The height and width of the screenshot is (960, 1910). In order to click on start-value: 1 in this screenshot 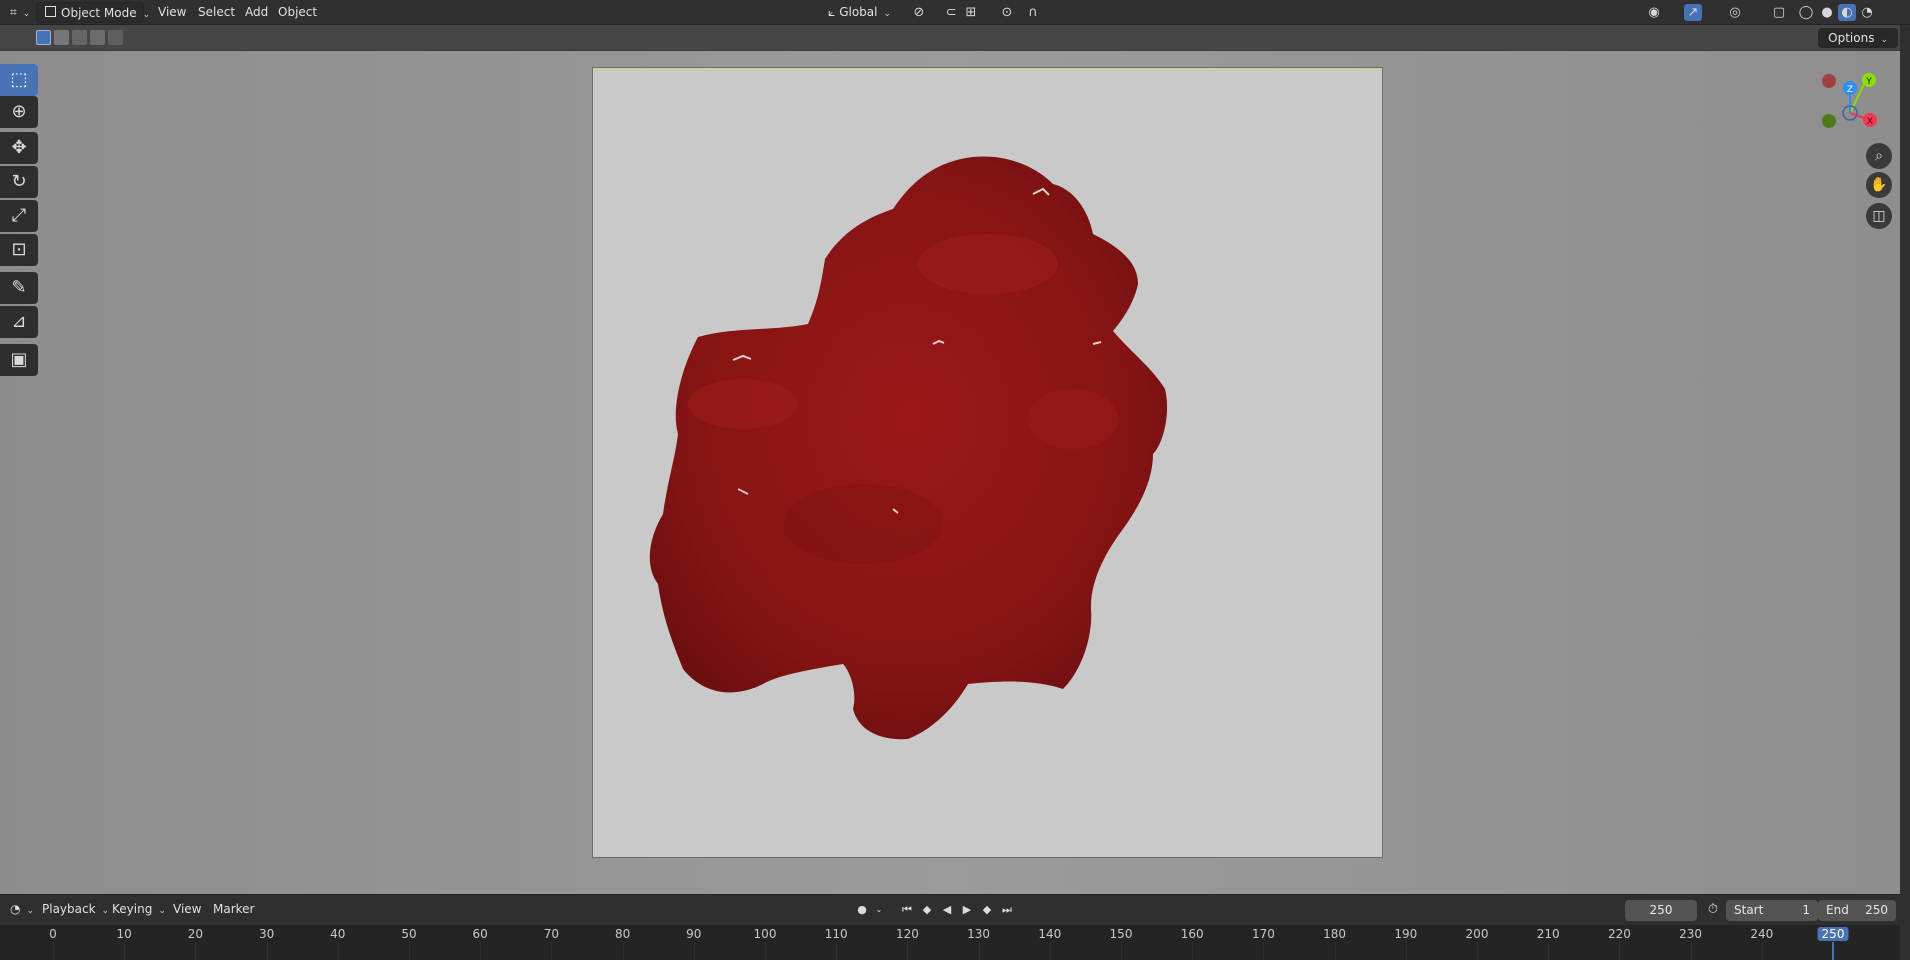, I will do `click(1806, 910)`.